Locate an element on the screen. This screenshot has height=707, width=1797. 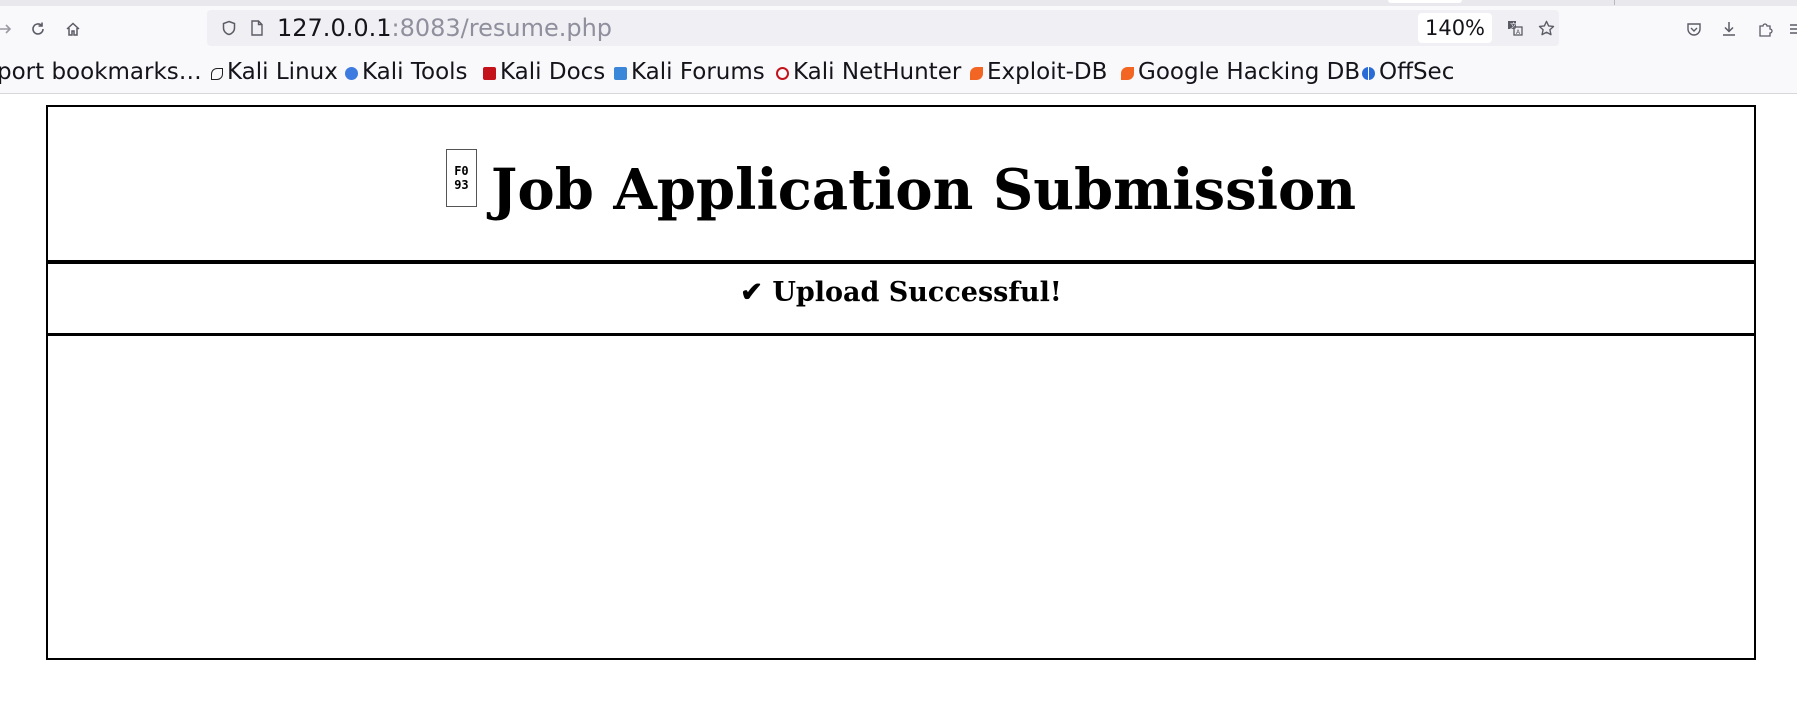
translate-icon: 文A is located at coordinates (1515, 28).